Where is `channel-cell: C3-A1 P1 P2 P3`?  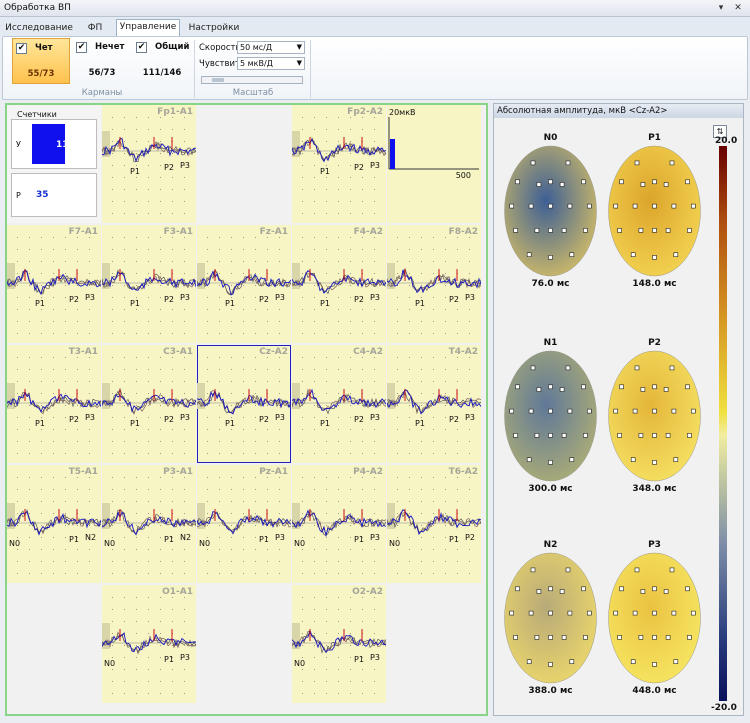
channel-cell: C3-A1 P1 P2 P3 is located at coordinates (149, 404).